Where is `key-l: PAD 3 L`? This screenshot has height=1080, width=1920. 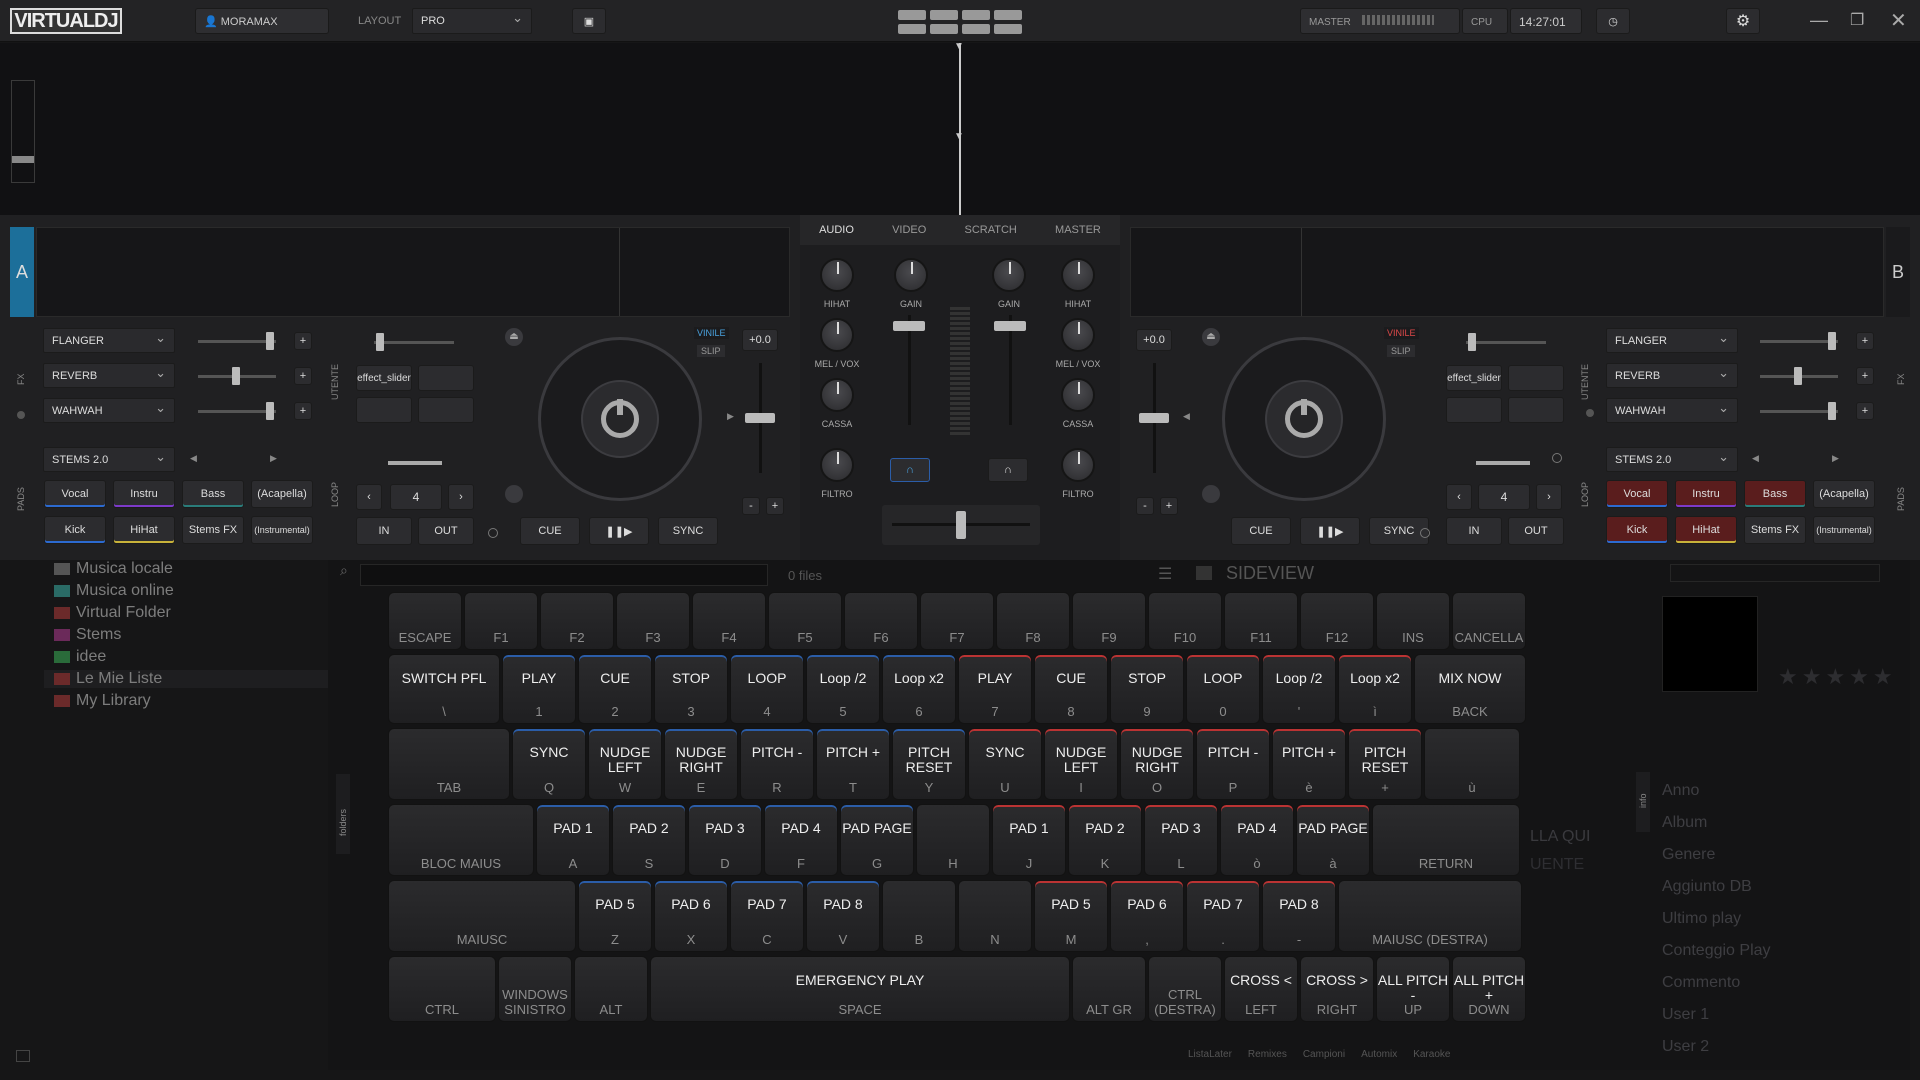
key-l: PAD 3 L is located at coordinates (1181, 840).